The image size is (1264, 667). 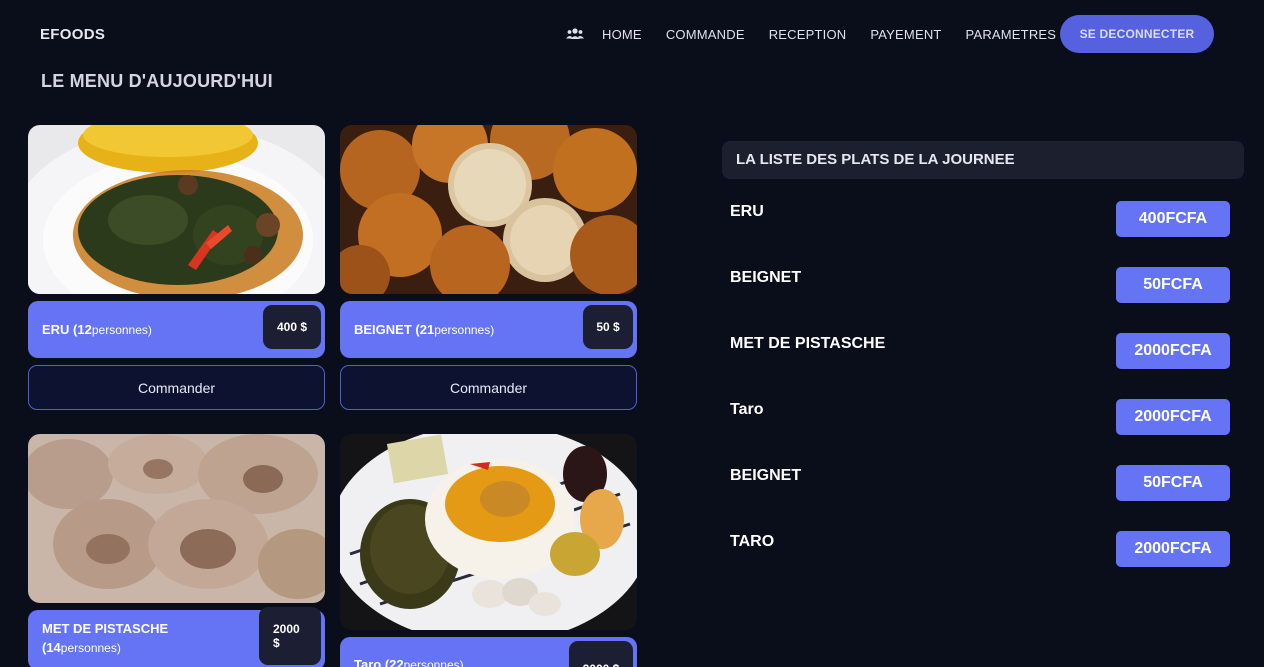 I want to click on dish-card-eru: ERU (12personnes) 400 $ Commander, so click(x=176, y=267).